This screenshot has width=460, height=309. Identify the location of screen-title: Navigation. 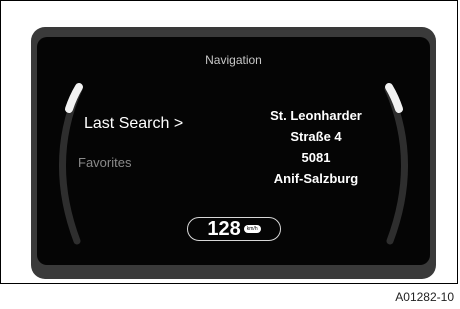
(233, 60).